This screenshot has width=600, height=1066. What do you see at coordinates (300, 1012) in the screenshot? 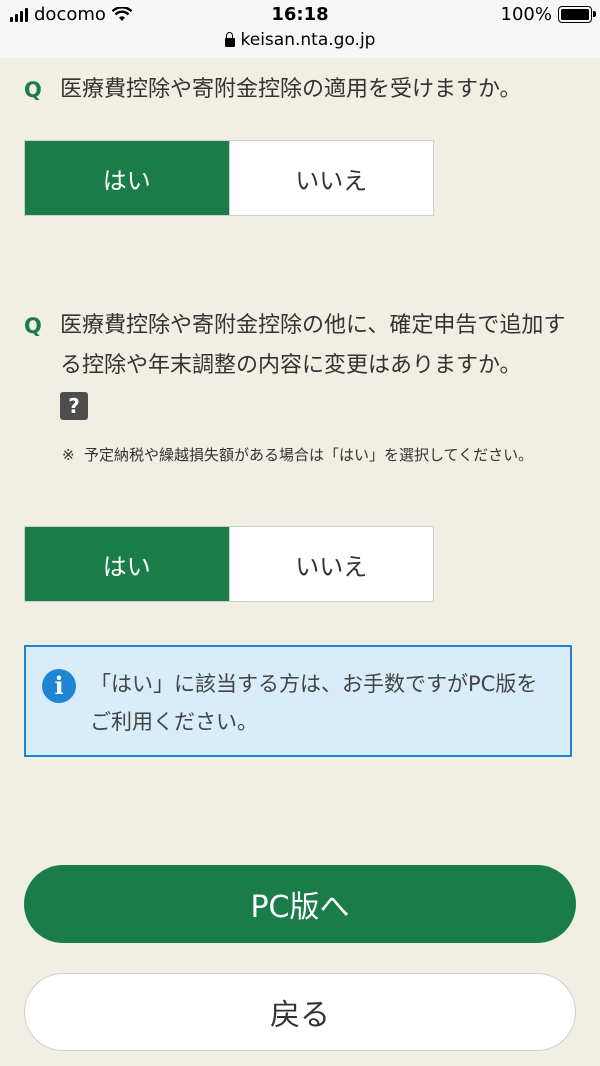
I see `back-button: 戻る` at bounding box center [300, 1012].